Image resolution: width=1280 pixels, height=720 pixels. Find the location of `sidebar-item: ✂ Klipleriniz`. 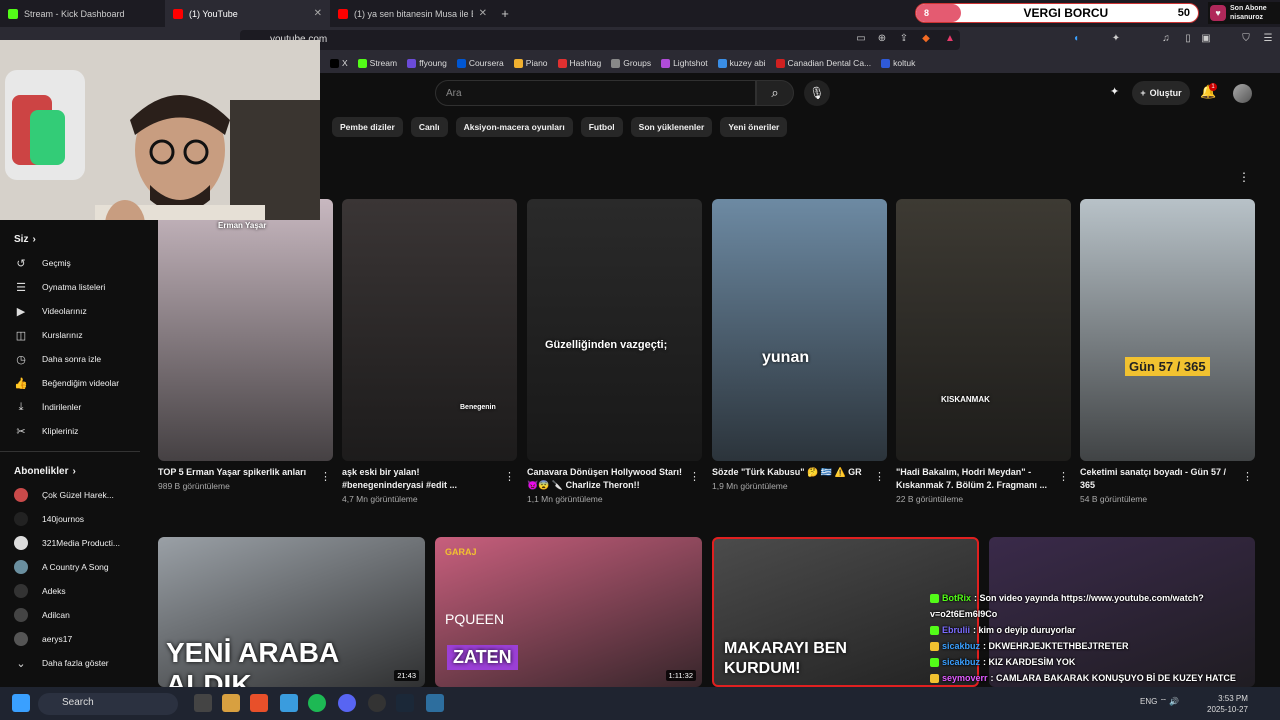

sidebar-item: ✂ Klipleriniz is located at coordinates (75, 431).